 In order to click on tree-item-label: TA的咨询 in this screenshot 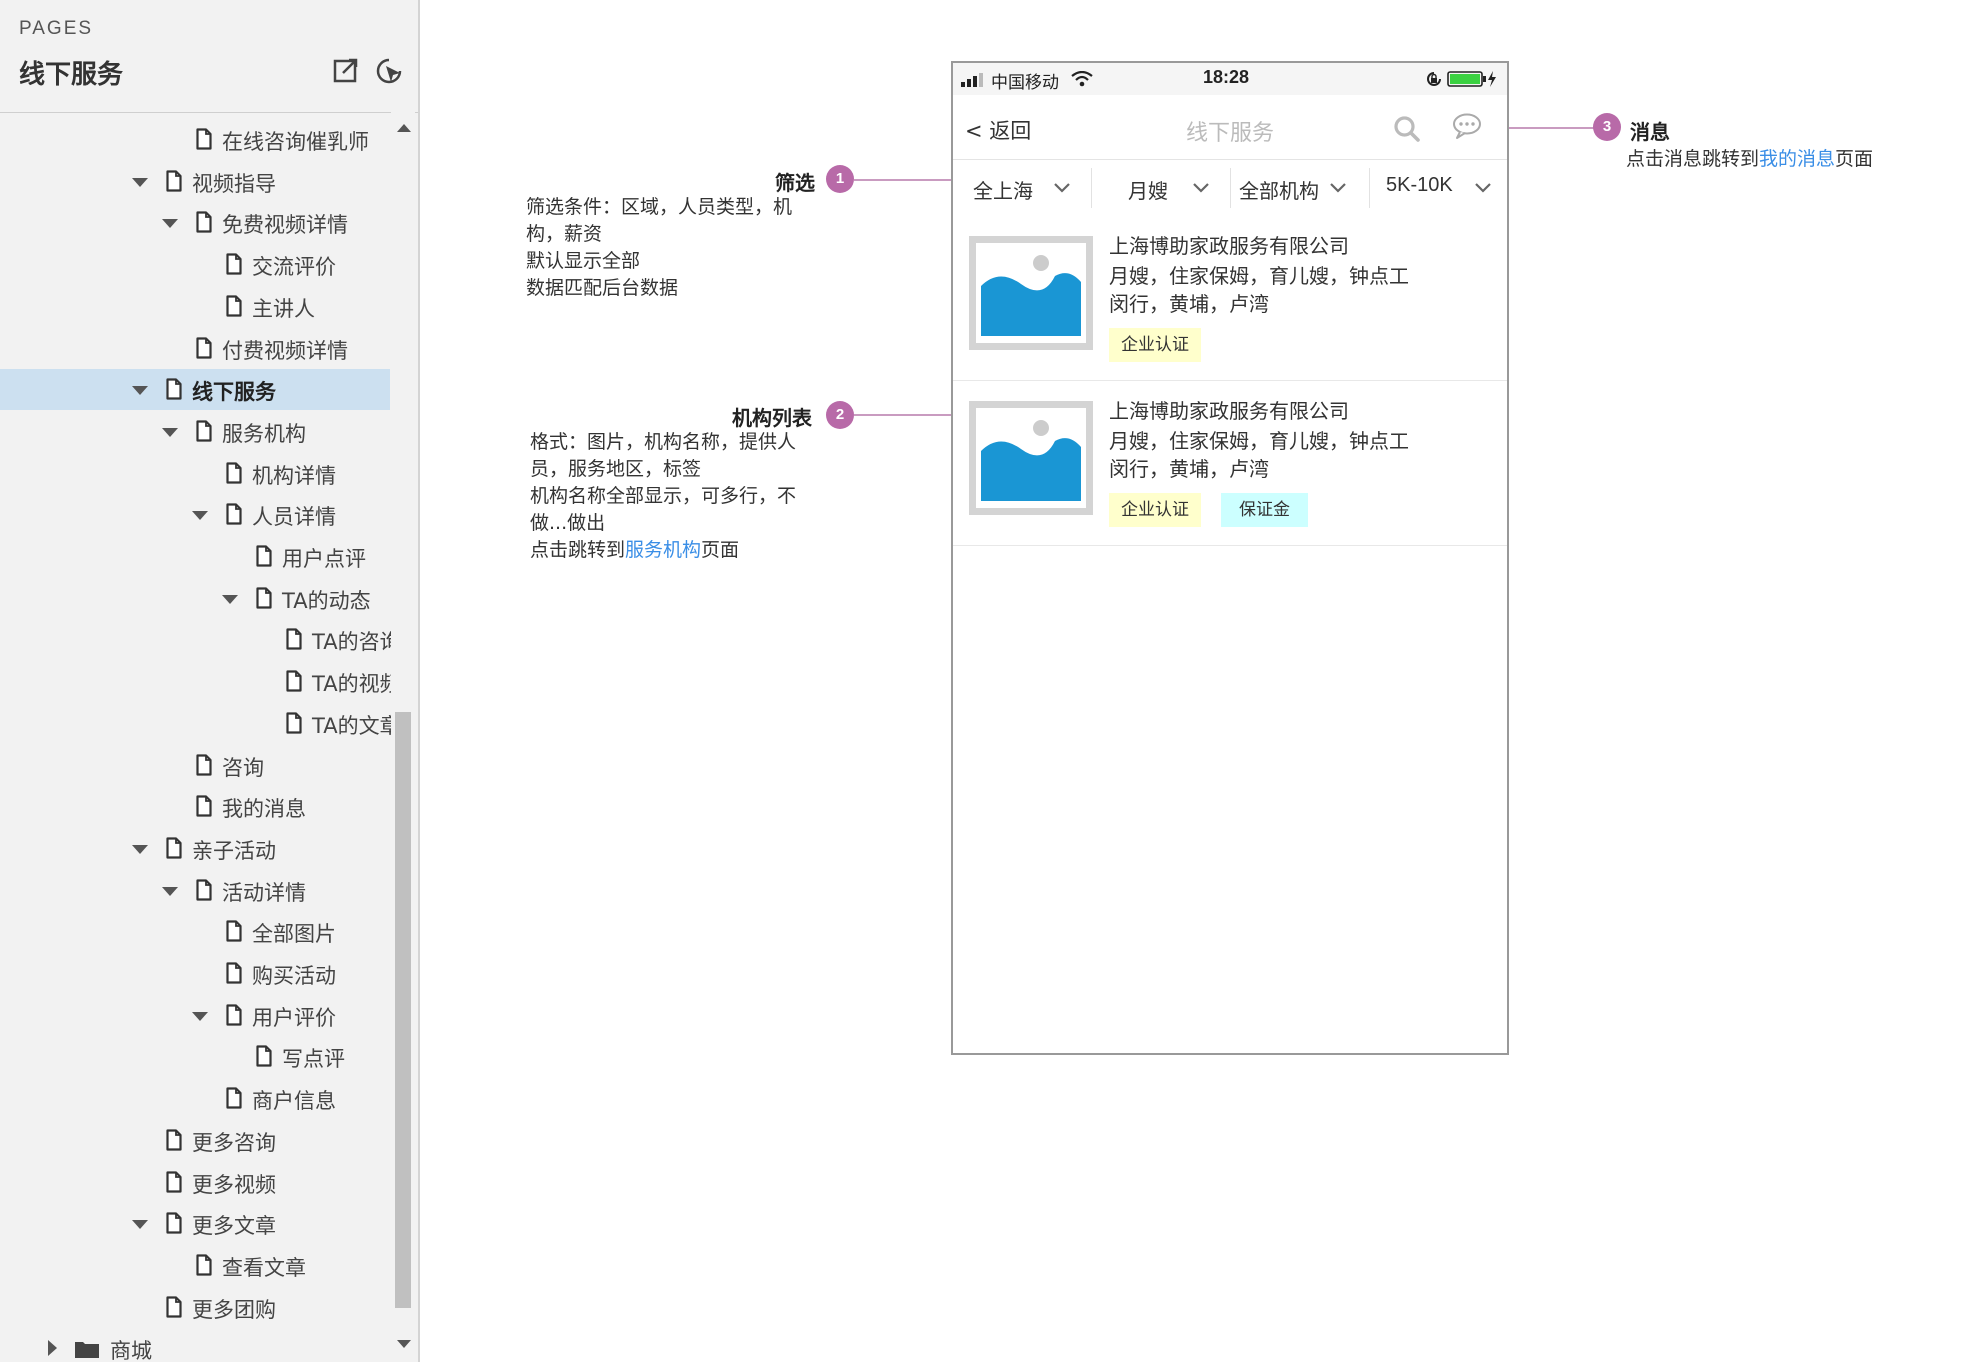, I will do `click(356, 642)`.